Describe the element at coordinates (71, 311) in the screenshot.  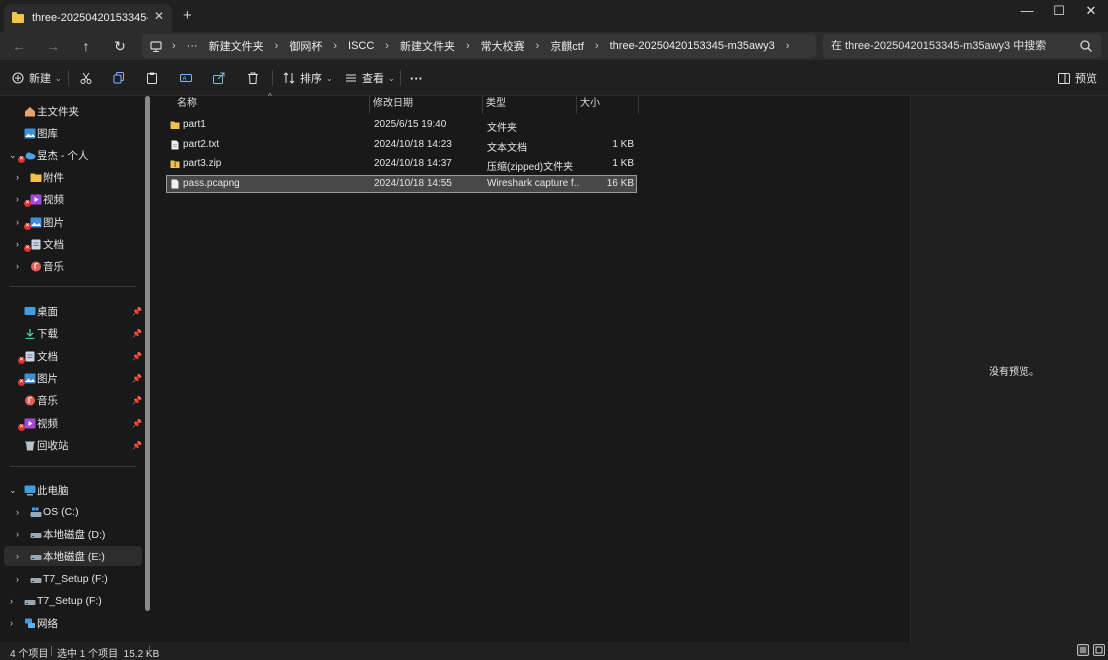
I see `quick-access-desktop: 桌面 📌` at that location.